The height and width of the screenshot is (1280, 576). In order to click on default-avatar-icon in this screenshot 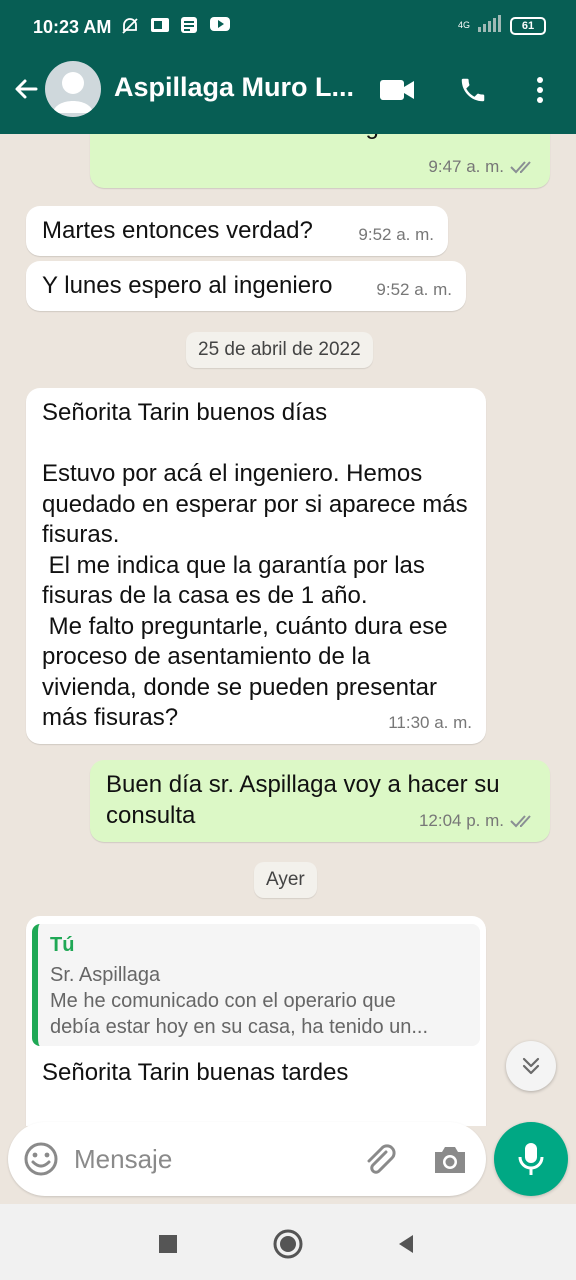, I will do `click(73, 92)`.